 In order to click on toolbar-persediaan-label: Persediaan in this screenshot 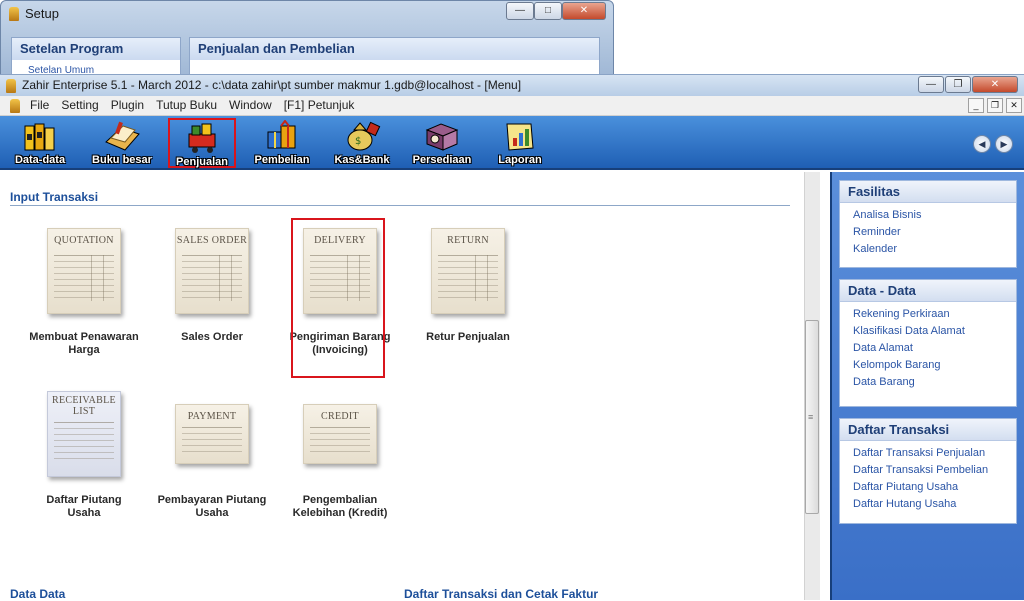, I will do `click(442, 160)`.